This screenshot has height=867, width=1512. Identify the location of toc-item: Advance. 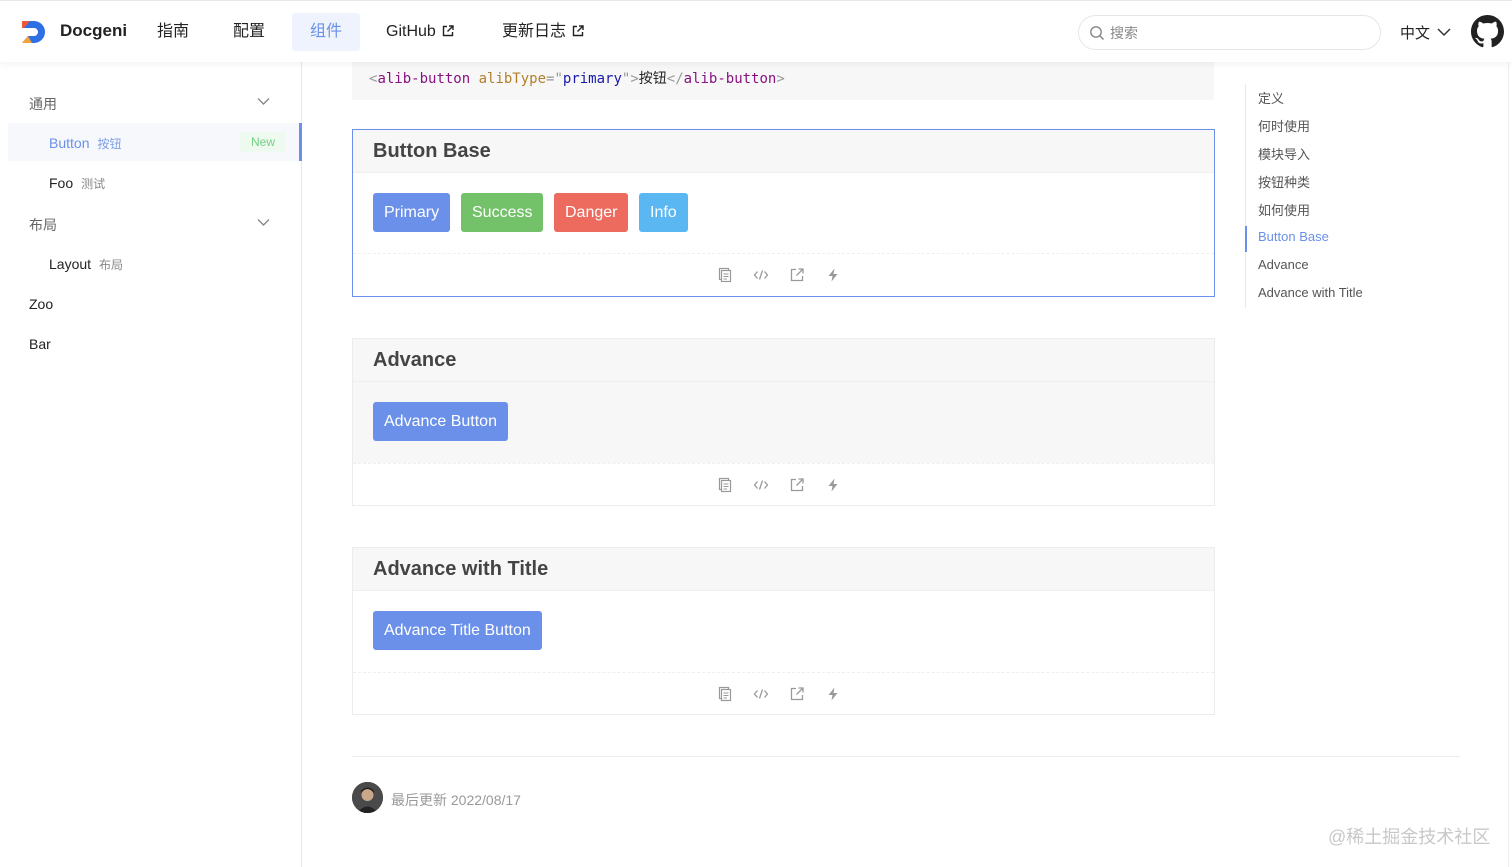
(1283, 264).